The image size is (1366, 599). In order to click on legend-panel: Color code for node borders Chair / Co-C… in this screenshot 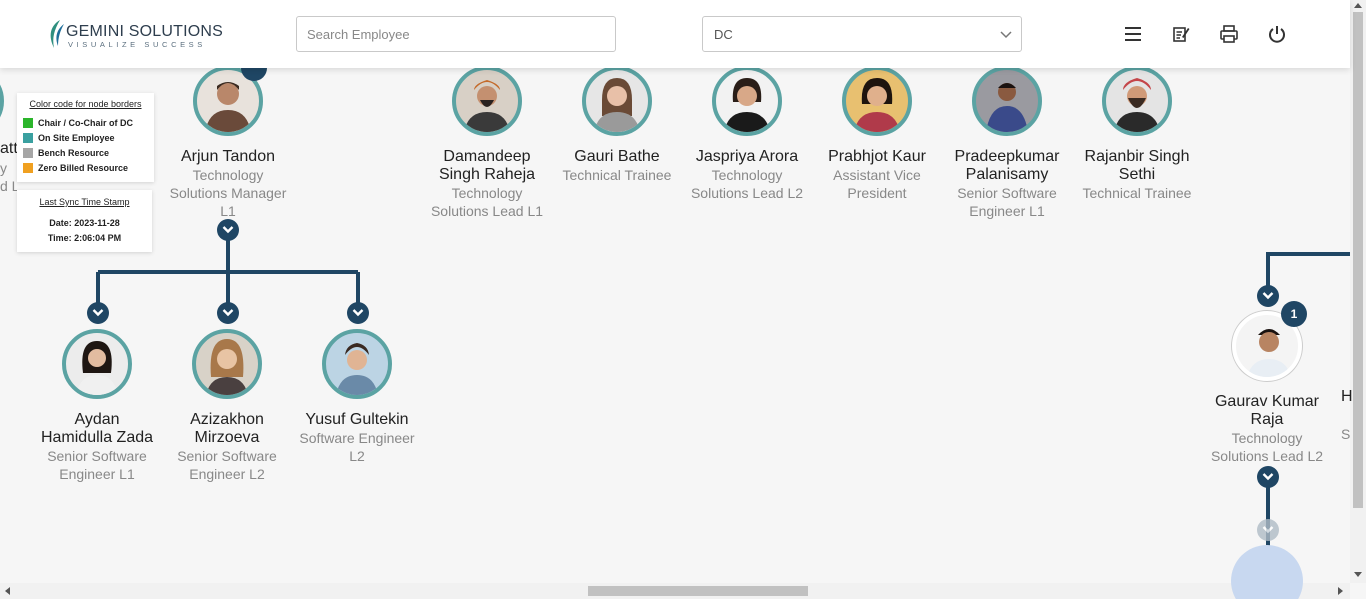, I will do `click(85, 137)`.